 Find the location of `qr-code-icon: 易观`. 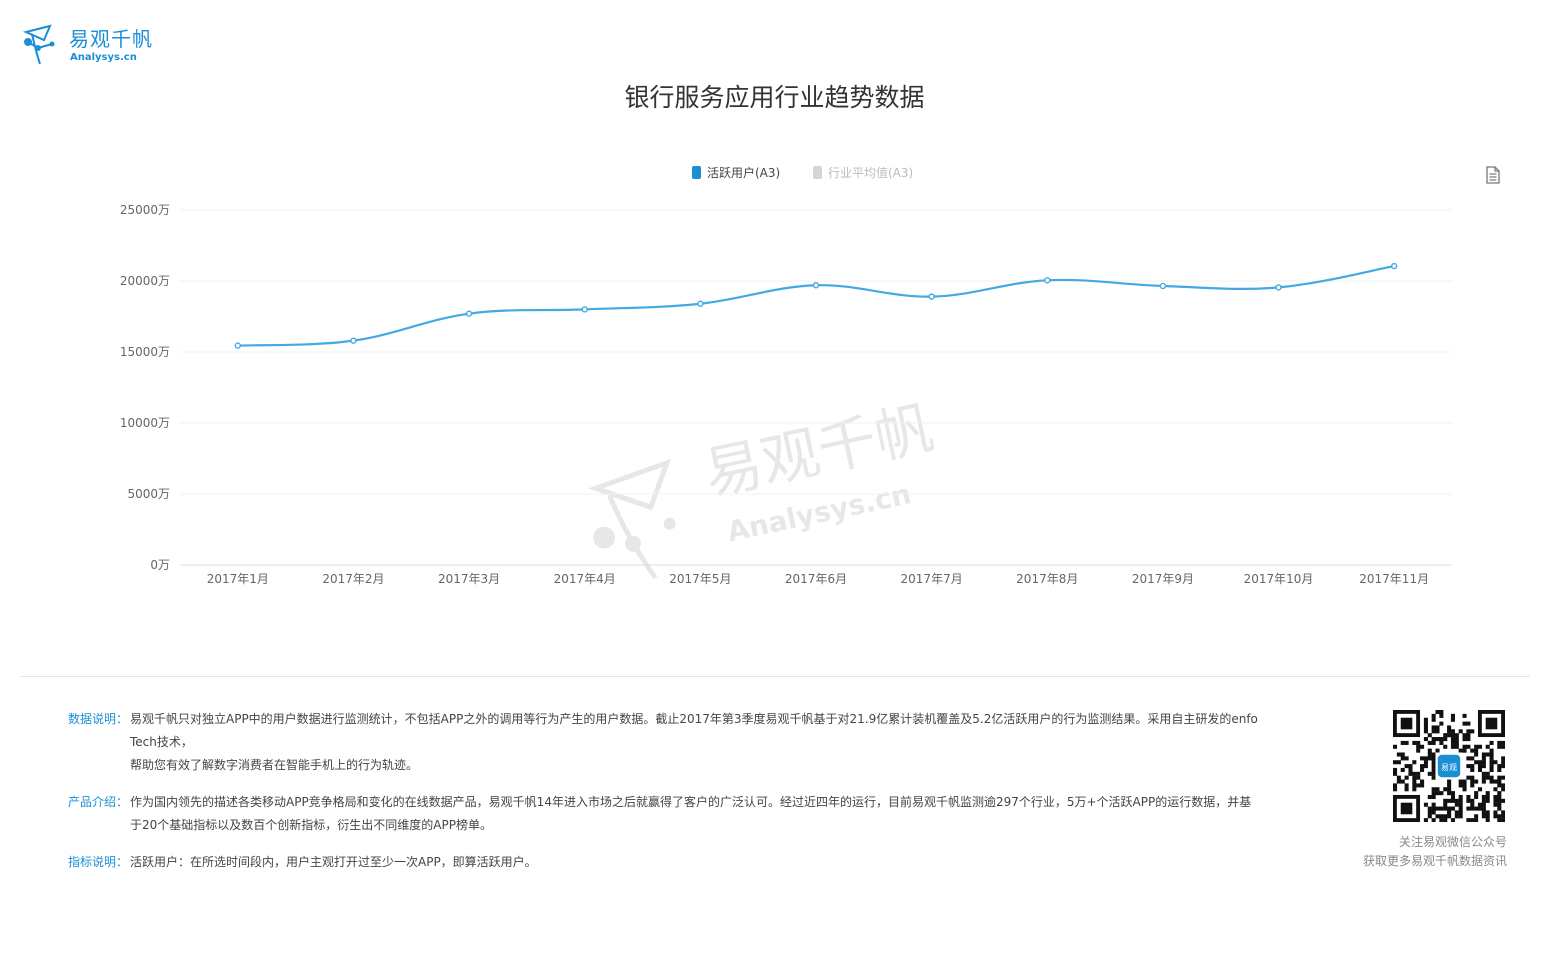

qr-code-icon: 易观 is located at coordinates (1449, 766).